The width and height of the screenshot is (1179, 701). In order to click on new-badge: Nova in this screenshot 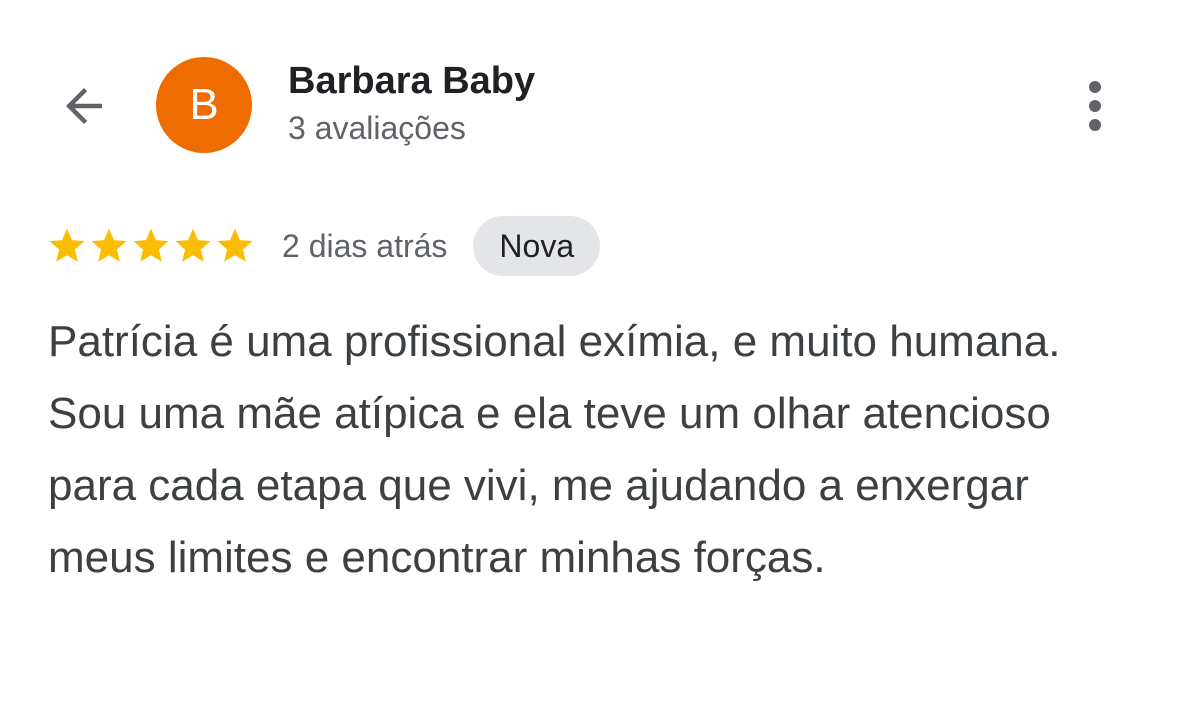, I will do `click(537, 246)`.